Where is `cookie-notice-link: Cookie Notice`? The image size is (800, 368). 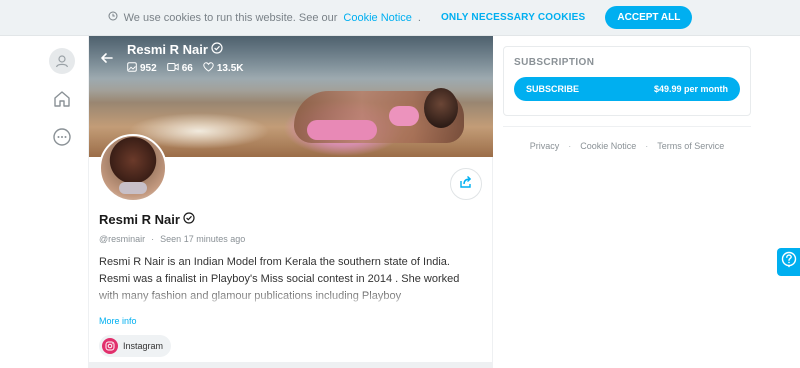
cookie-notice-link: Cookie Notice is located at coordinates (377, 18).